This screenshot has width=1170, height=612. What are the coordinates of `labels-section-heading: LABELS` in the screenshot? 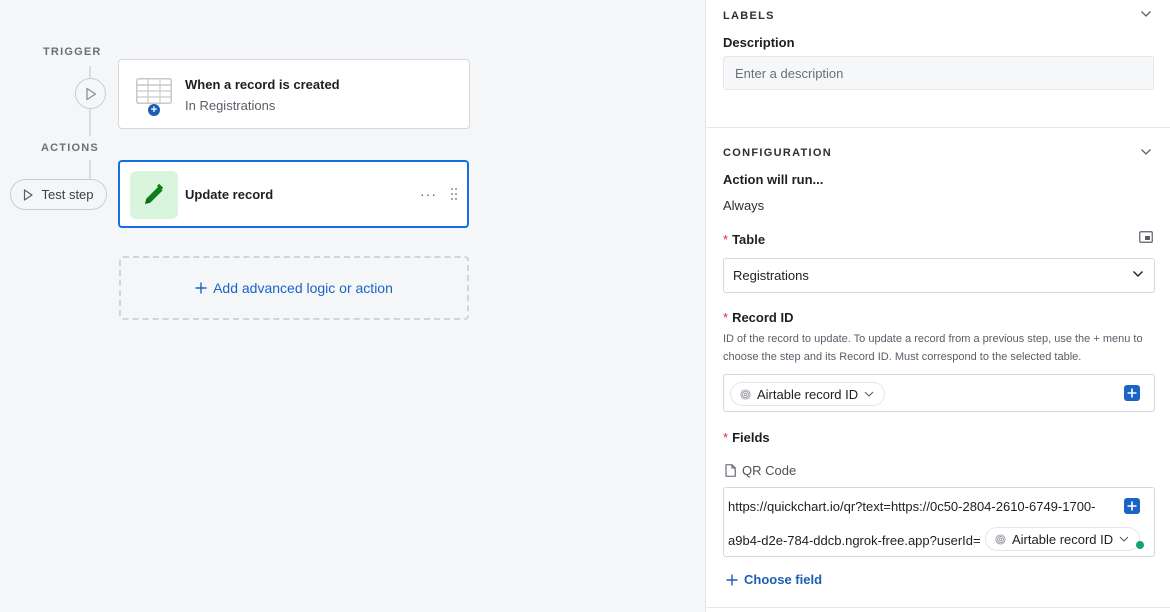 It's located at (749, 16).